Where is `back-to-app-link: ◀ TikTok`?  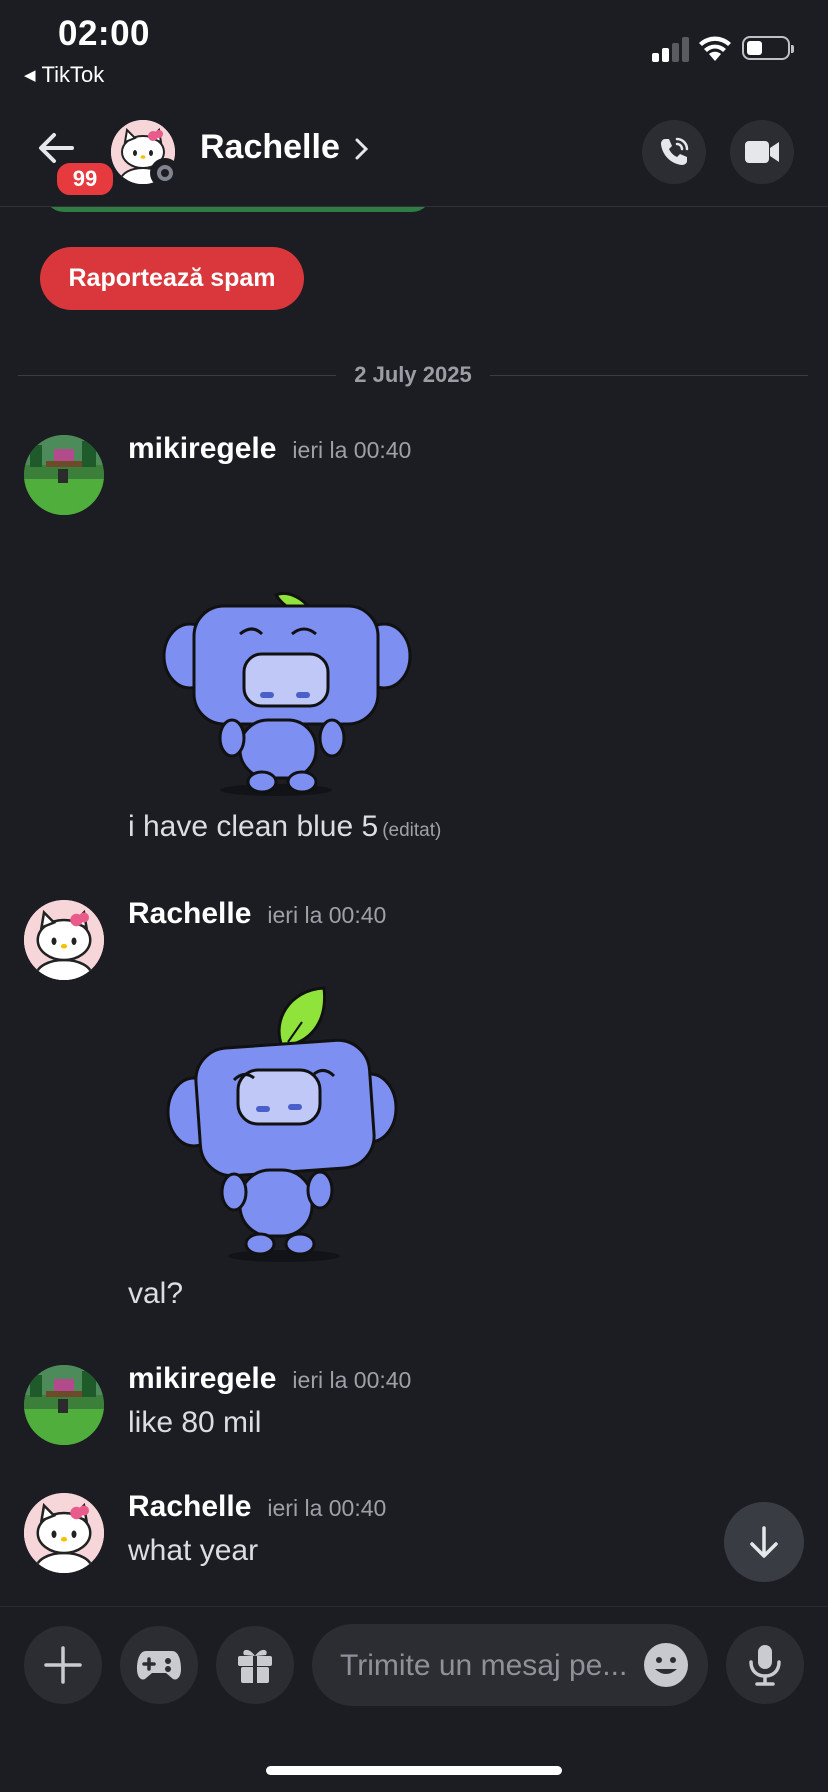
back-to-app-link: ◀ TikTok is located at coordinates (64, 75).